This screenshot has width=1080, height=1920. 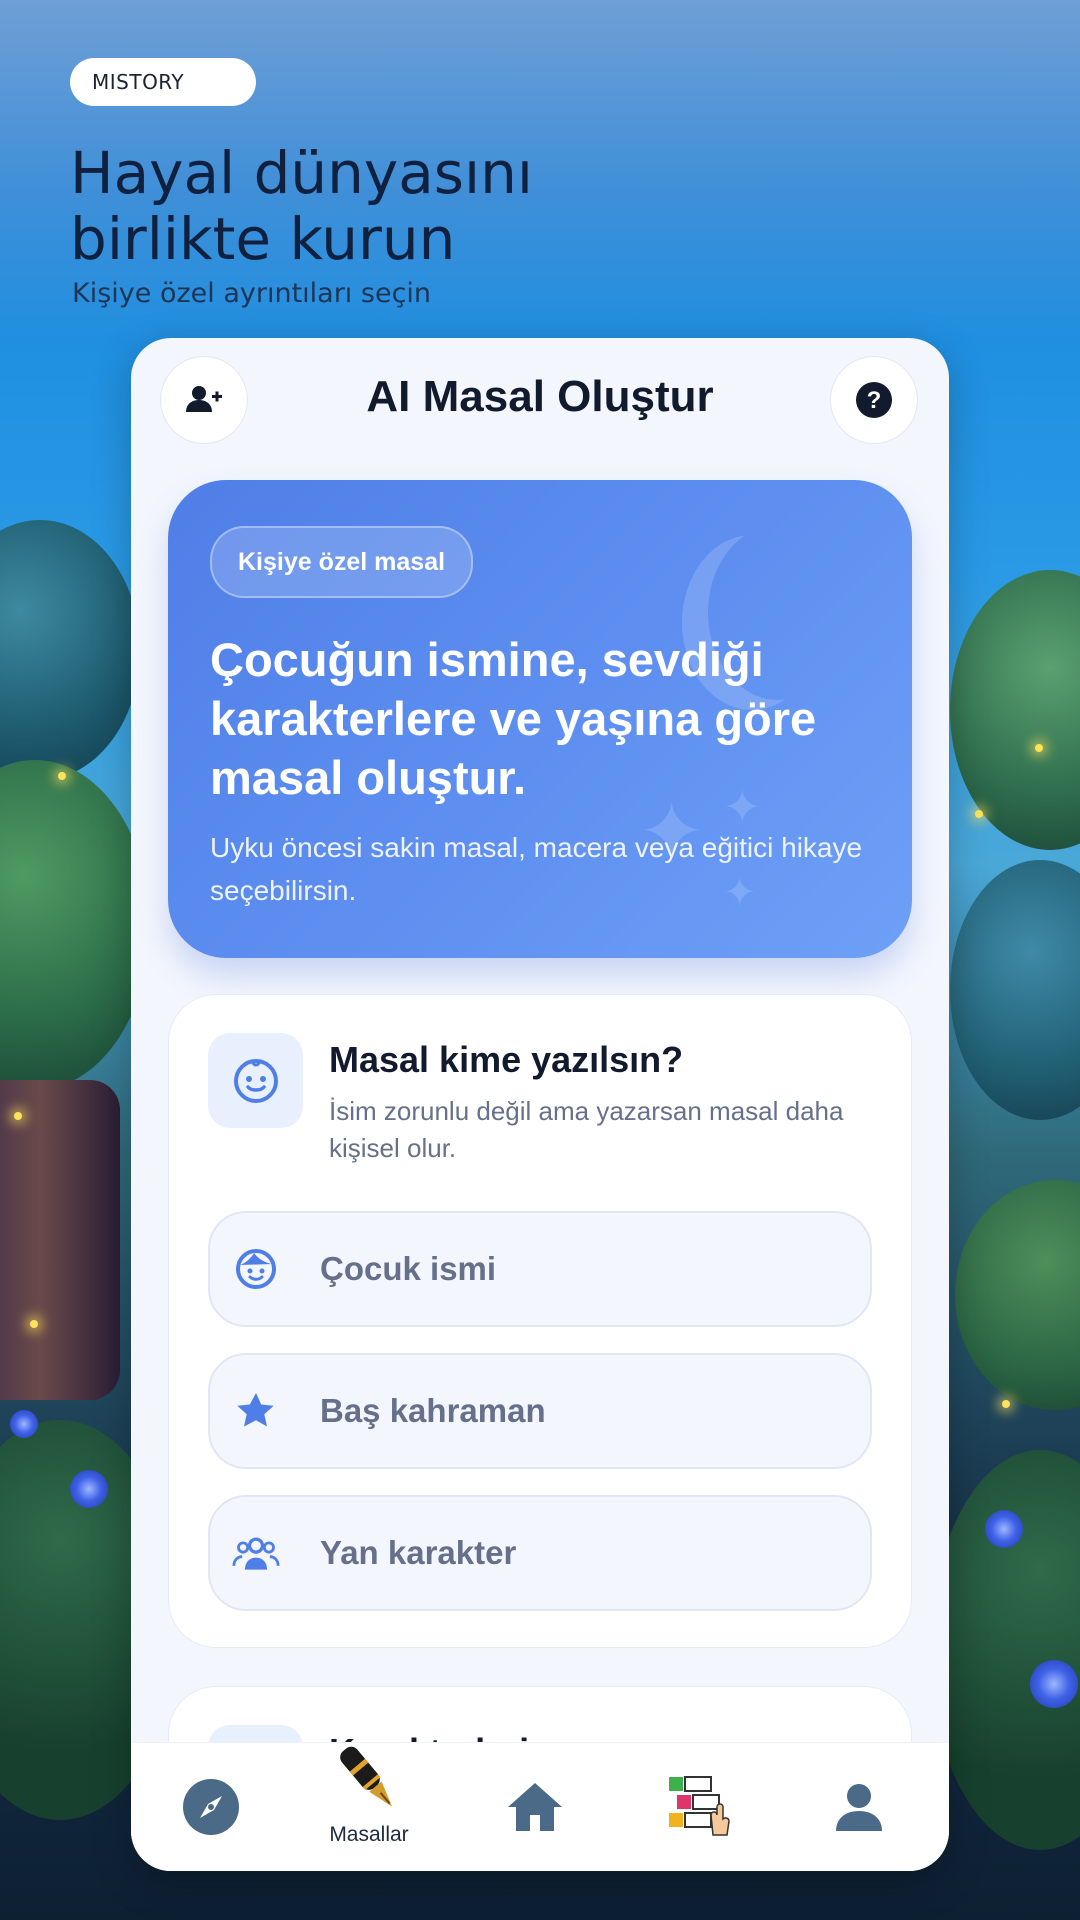 What do you see at coordinates (580, 1269) in the screenshot?
I see `child-name-input` at bounding box center [580, 1269].